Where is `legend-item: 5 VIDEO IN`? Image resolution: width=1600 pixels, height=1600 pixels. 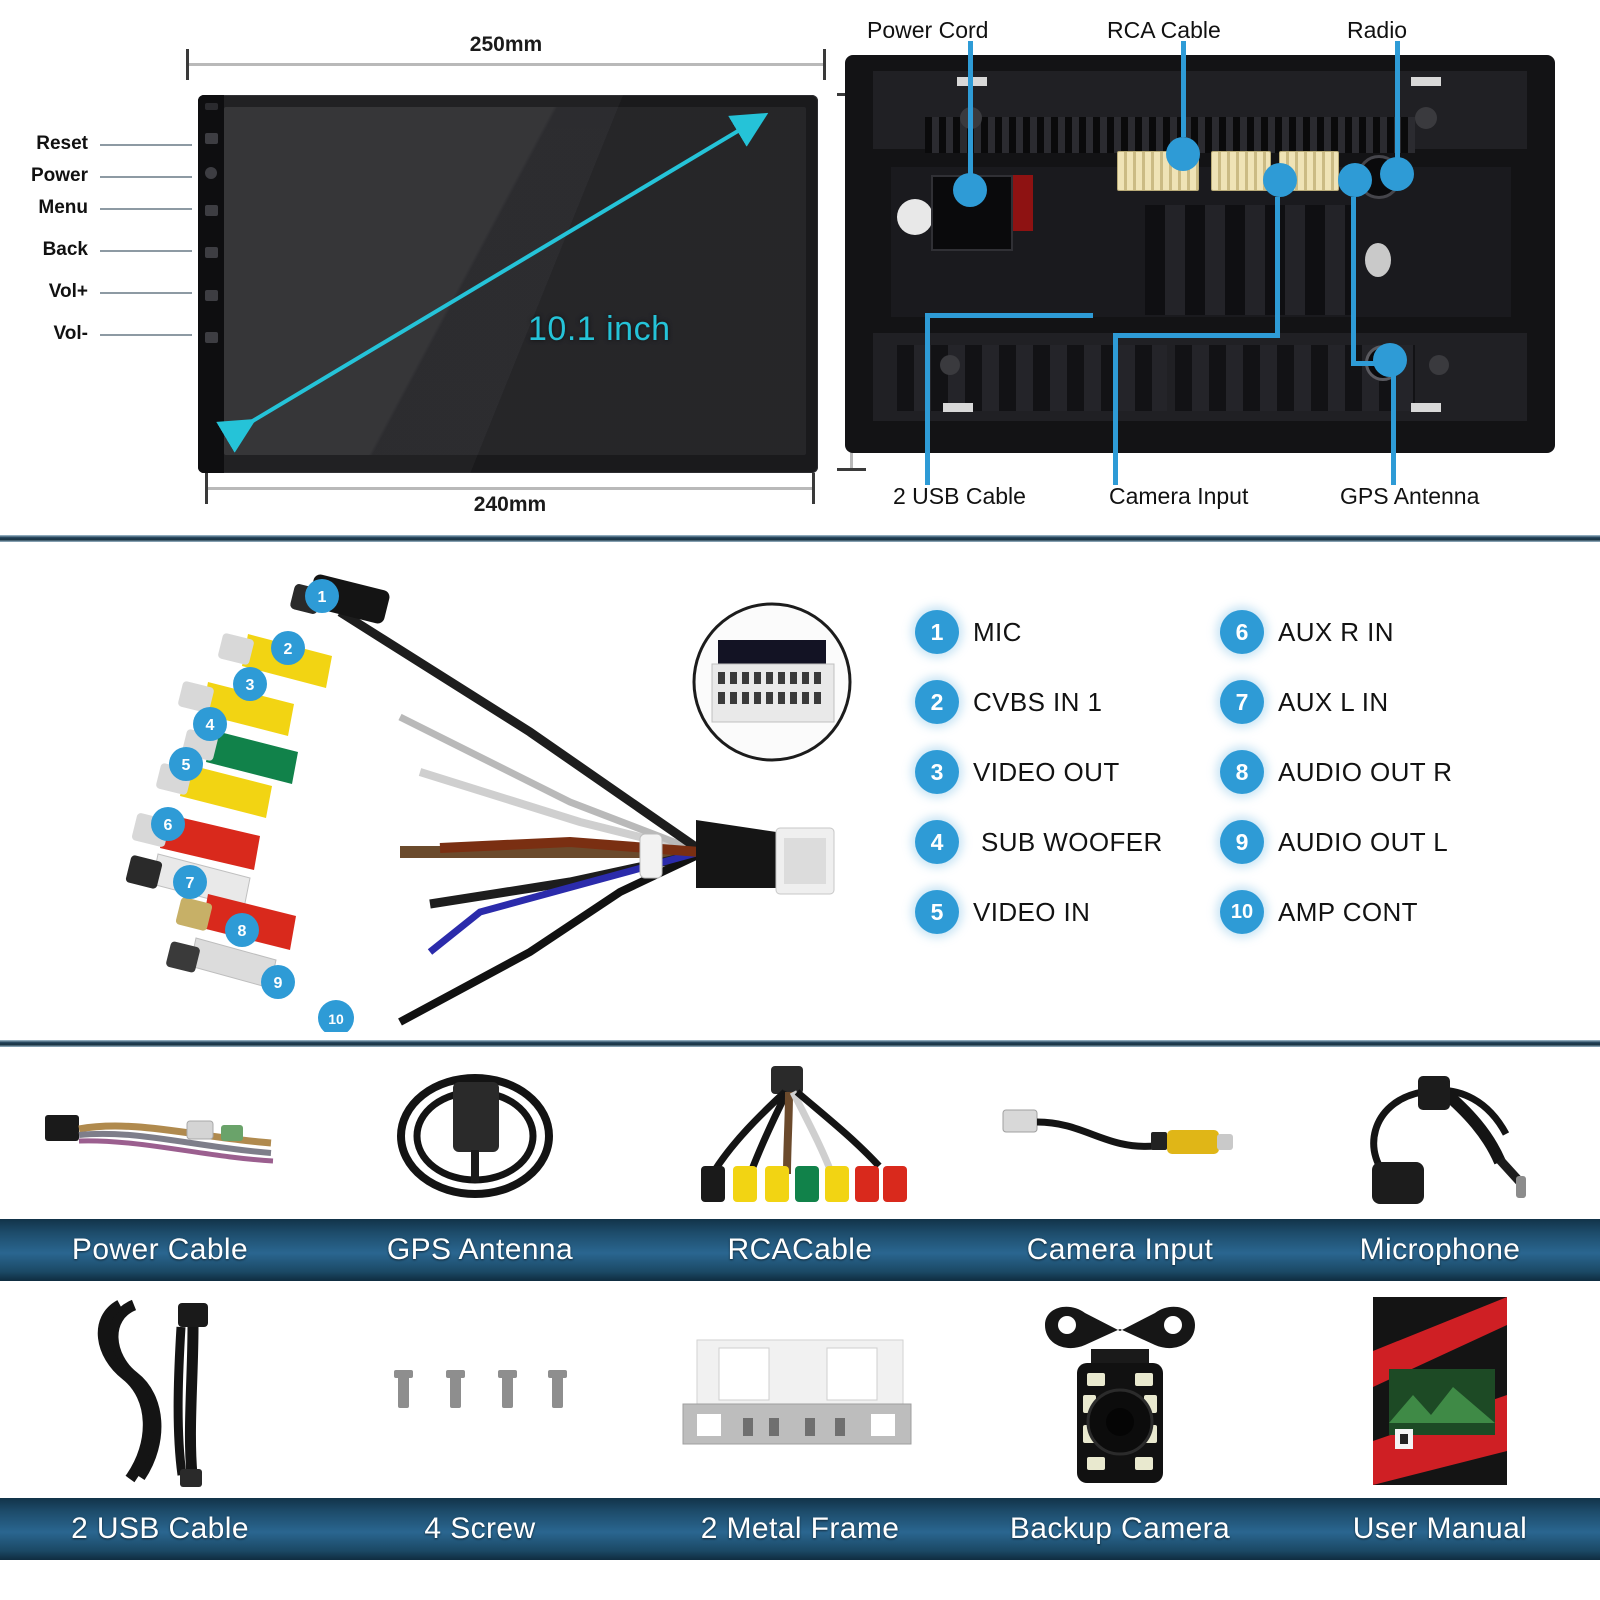 legend-item: 5 VIDEO IN is located at coordinates (1065, 912).